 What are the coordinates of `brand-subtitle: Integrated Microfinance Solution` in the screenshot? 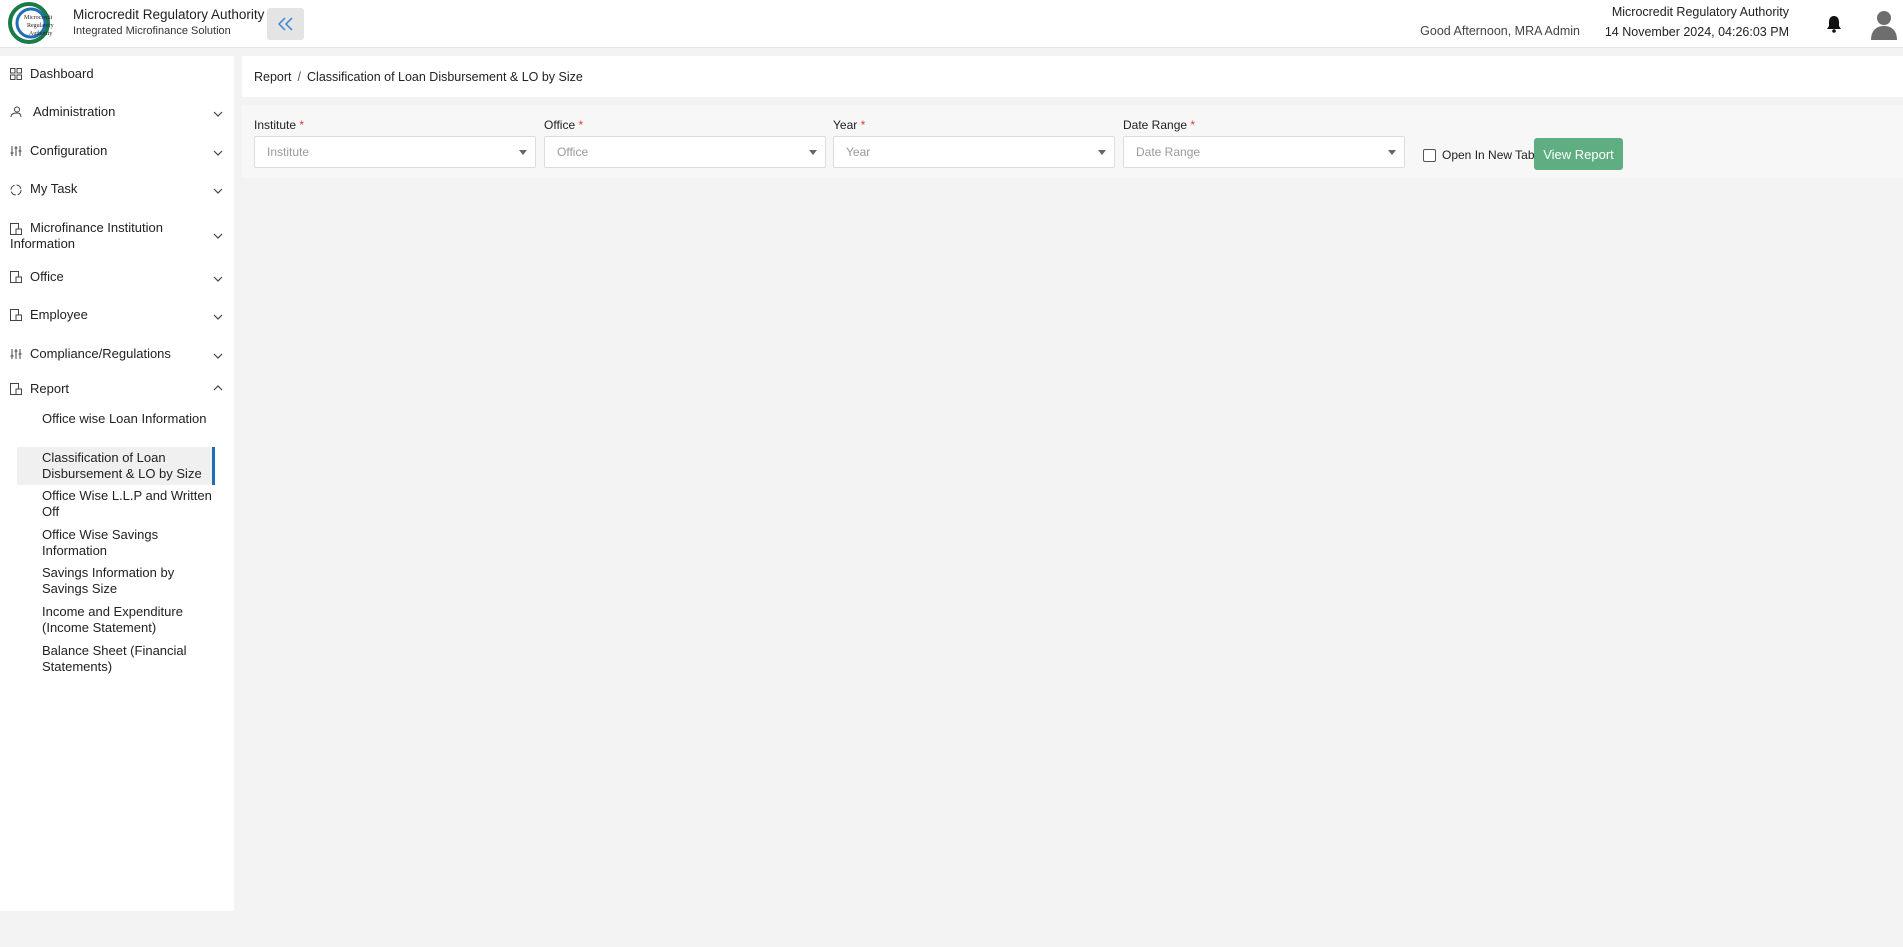 It's located at (152, 31).